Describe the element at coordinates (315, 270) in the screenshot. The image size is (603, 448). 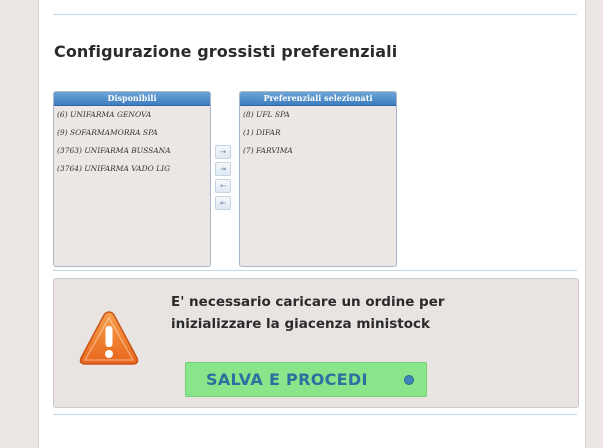
I see `middle-divider` at that location.